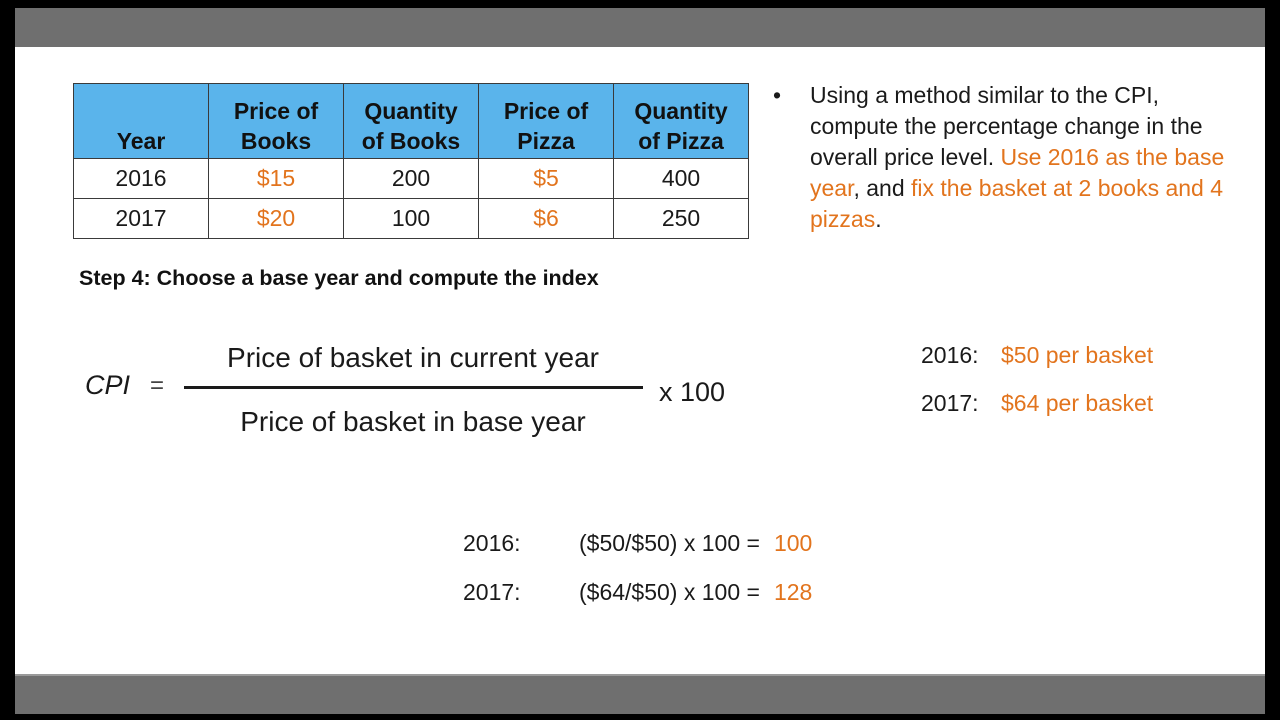 The height and width of the screenshot is (720, 1280). I want to click on formula-denominator: Price of basket in base year, so click(413, 421).